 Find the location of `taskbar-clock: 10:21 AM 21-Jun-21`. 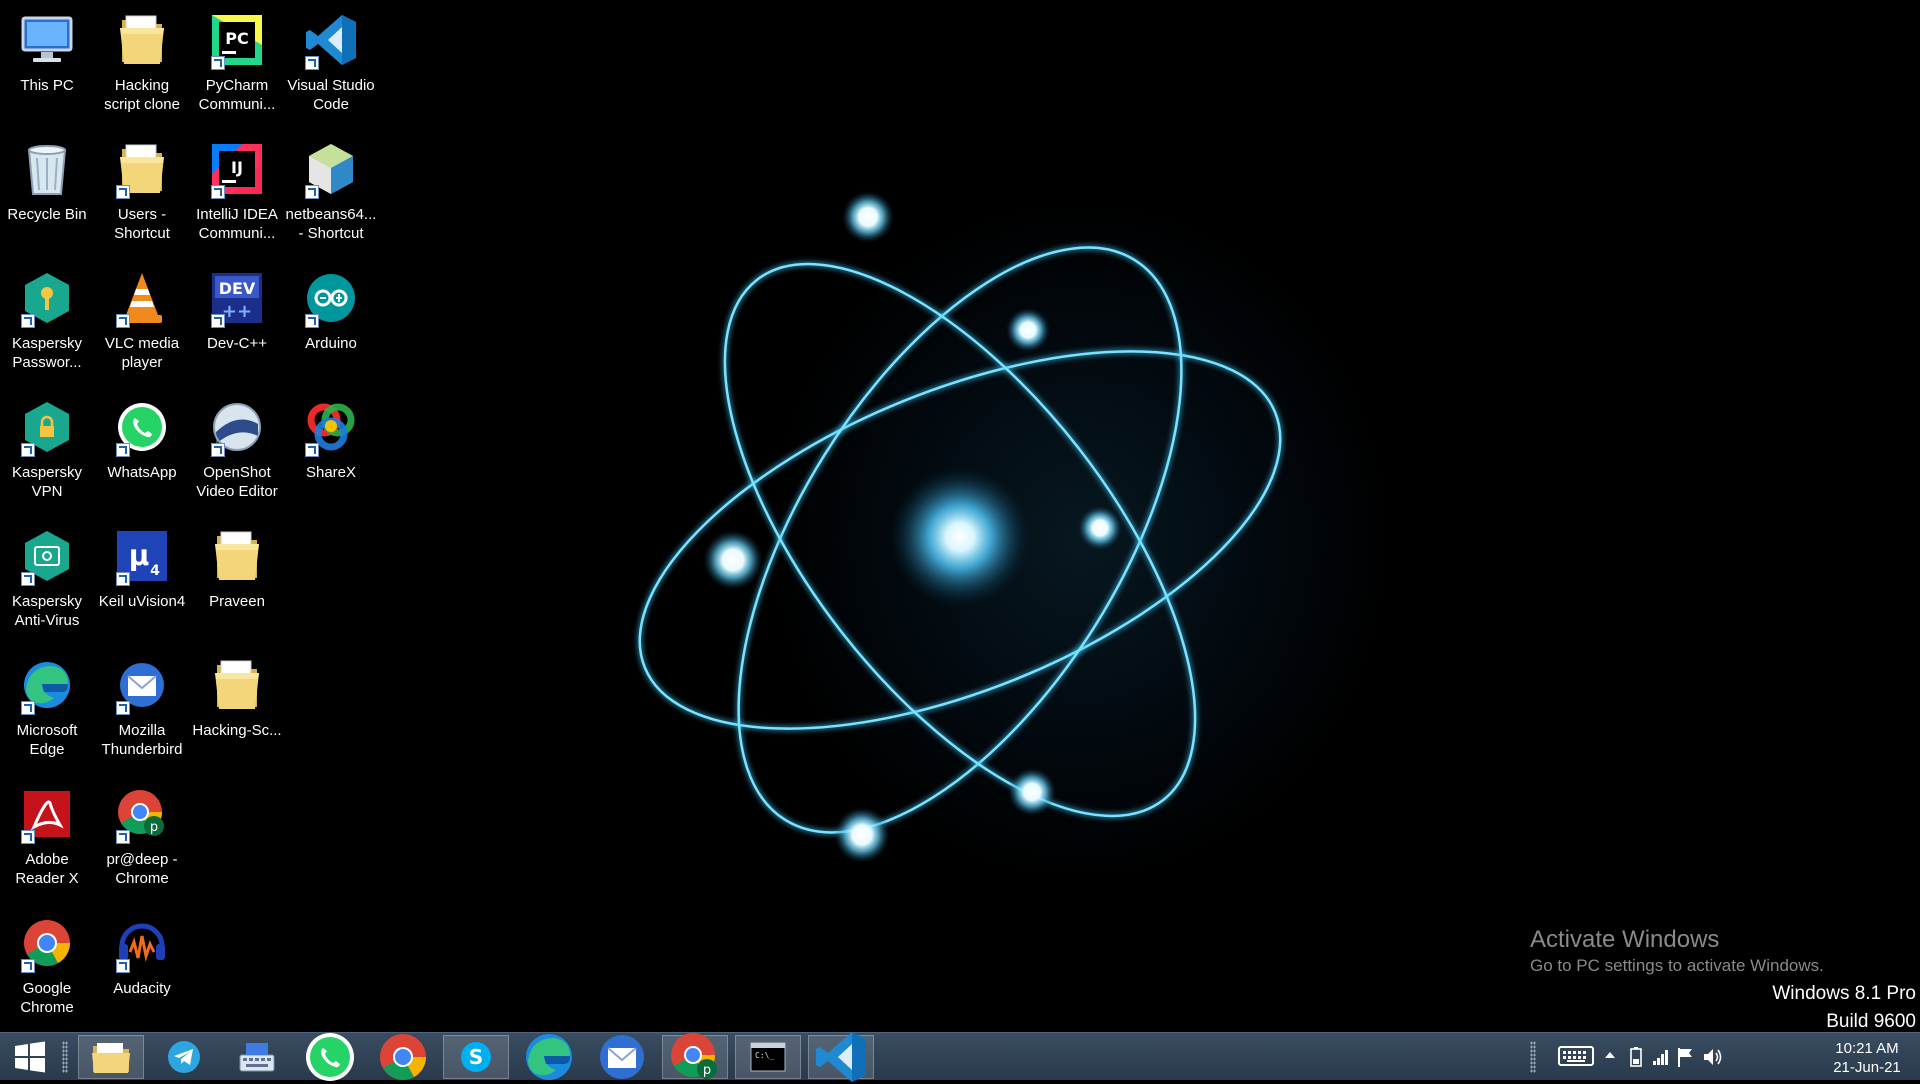

taskbar-clock: 10:21 AM 21-Jun-21 is located at coordinates (1867, 1058).